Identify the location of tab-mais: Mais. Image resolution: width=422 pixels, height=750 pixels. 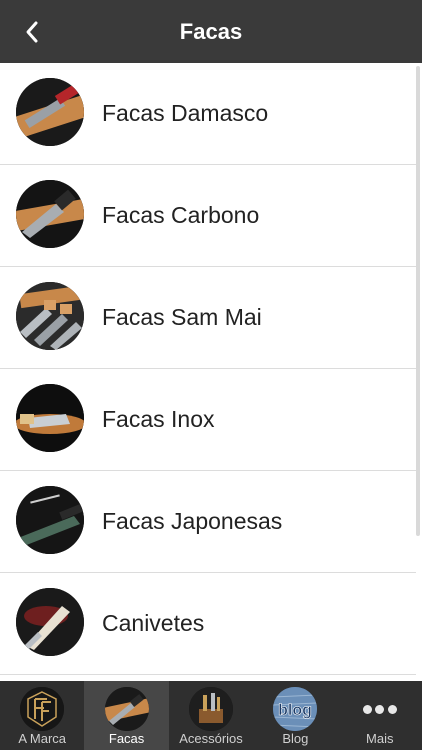
(380, 715).